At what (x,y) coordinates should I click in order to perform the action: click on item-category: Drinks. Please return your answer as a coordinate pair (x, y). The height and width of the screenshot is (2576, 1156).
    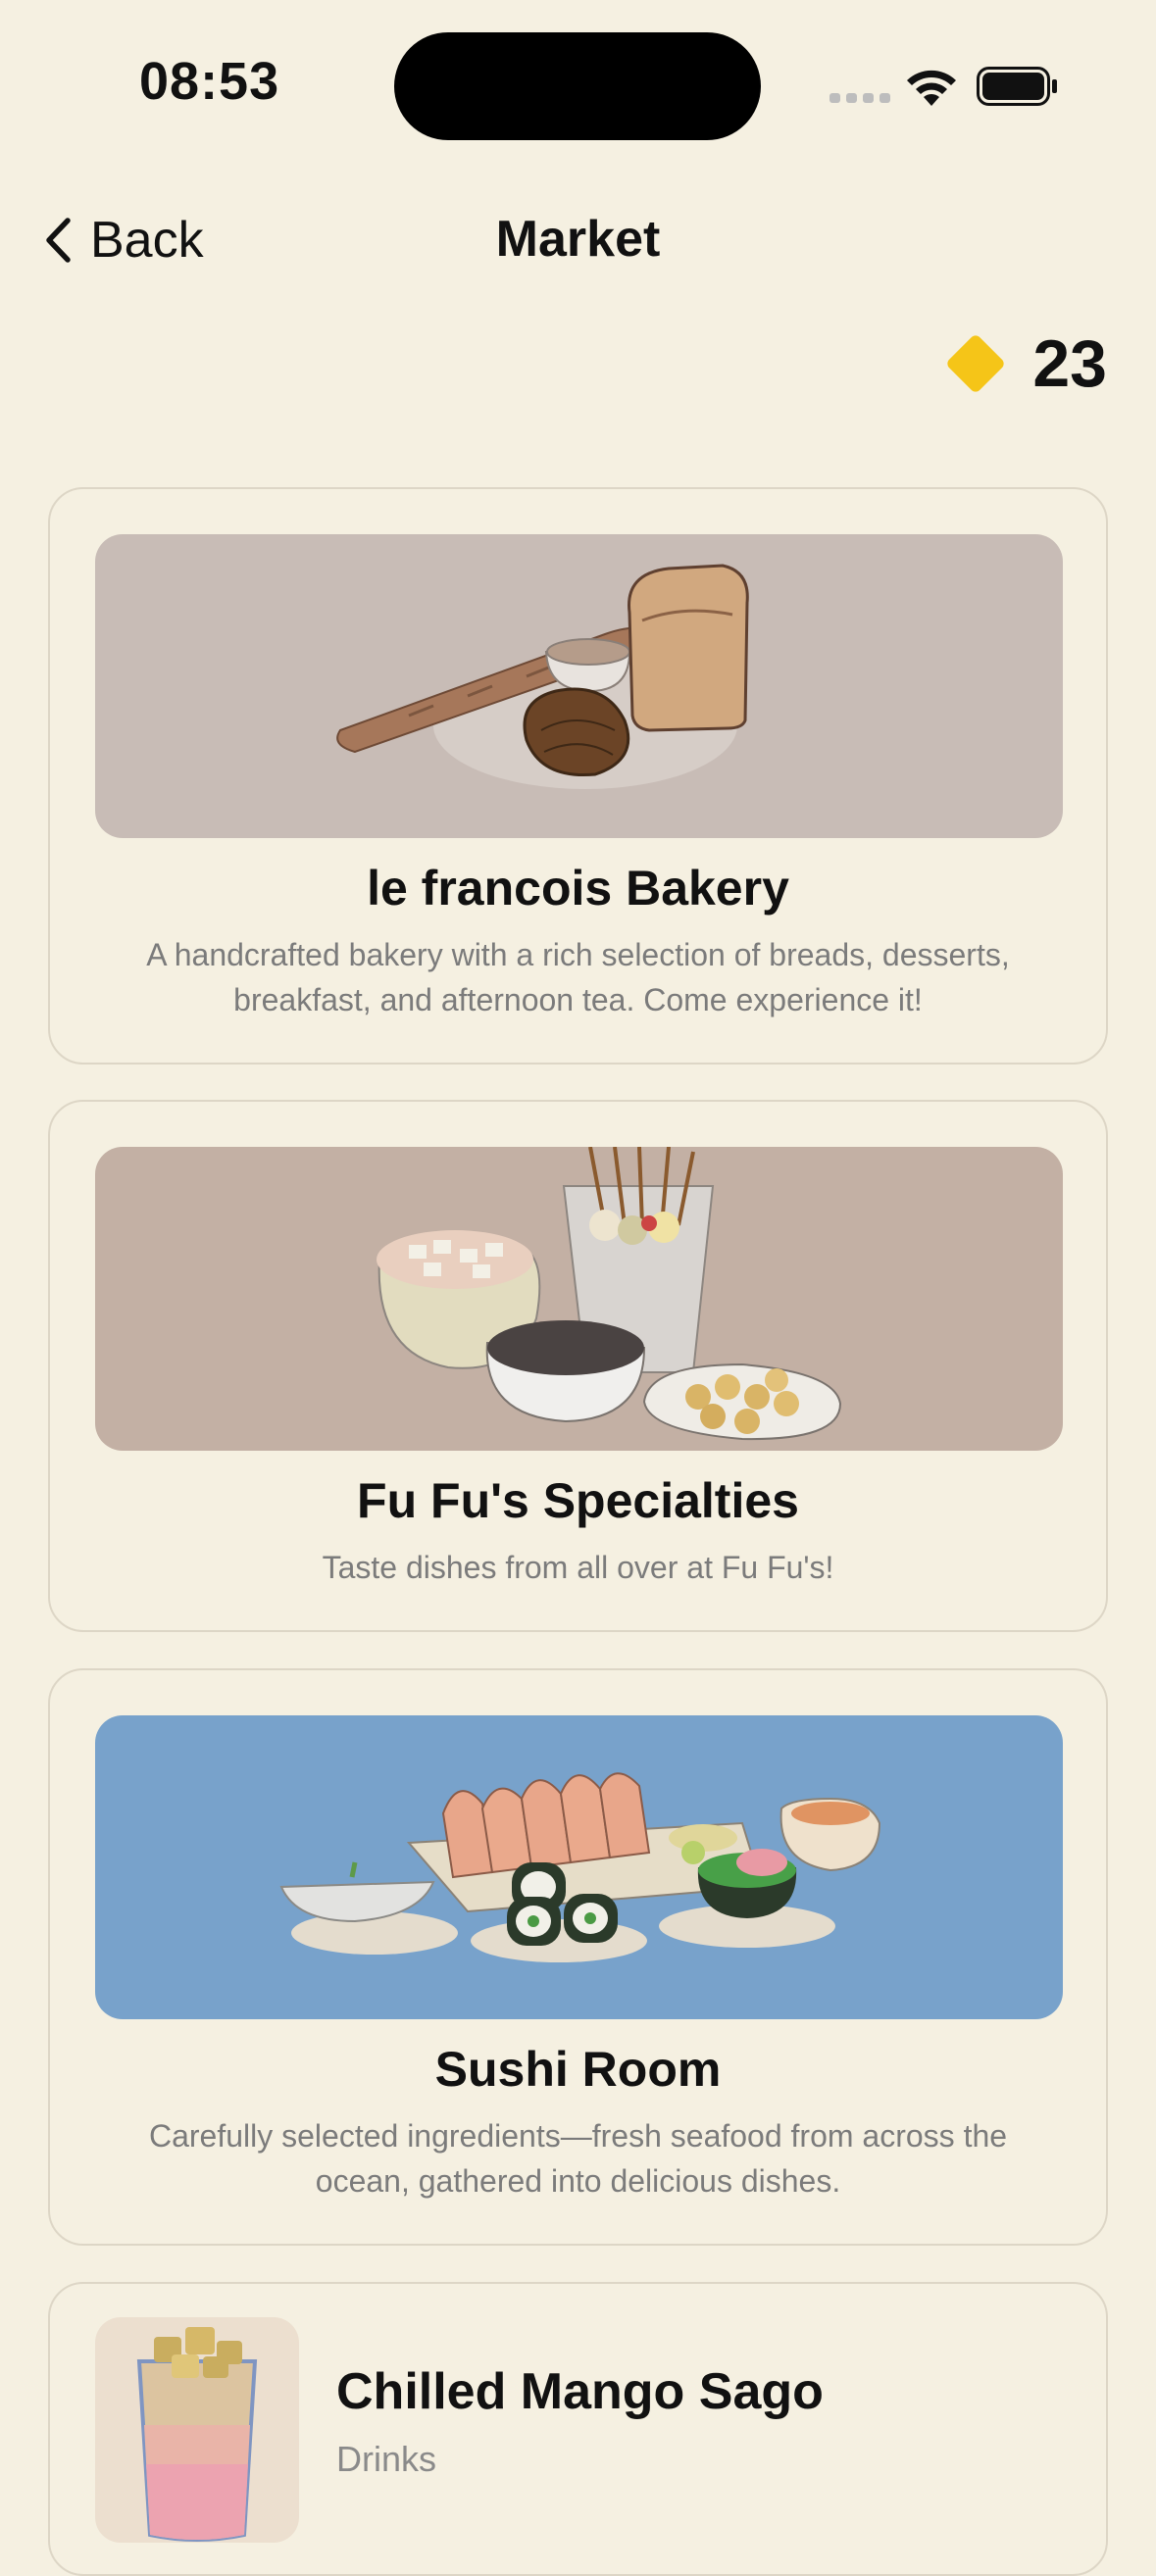
    Looking at the image, I should click on (386, 2459).